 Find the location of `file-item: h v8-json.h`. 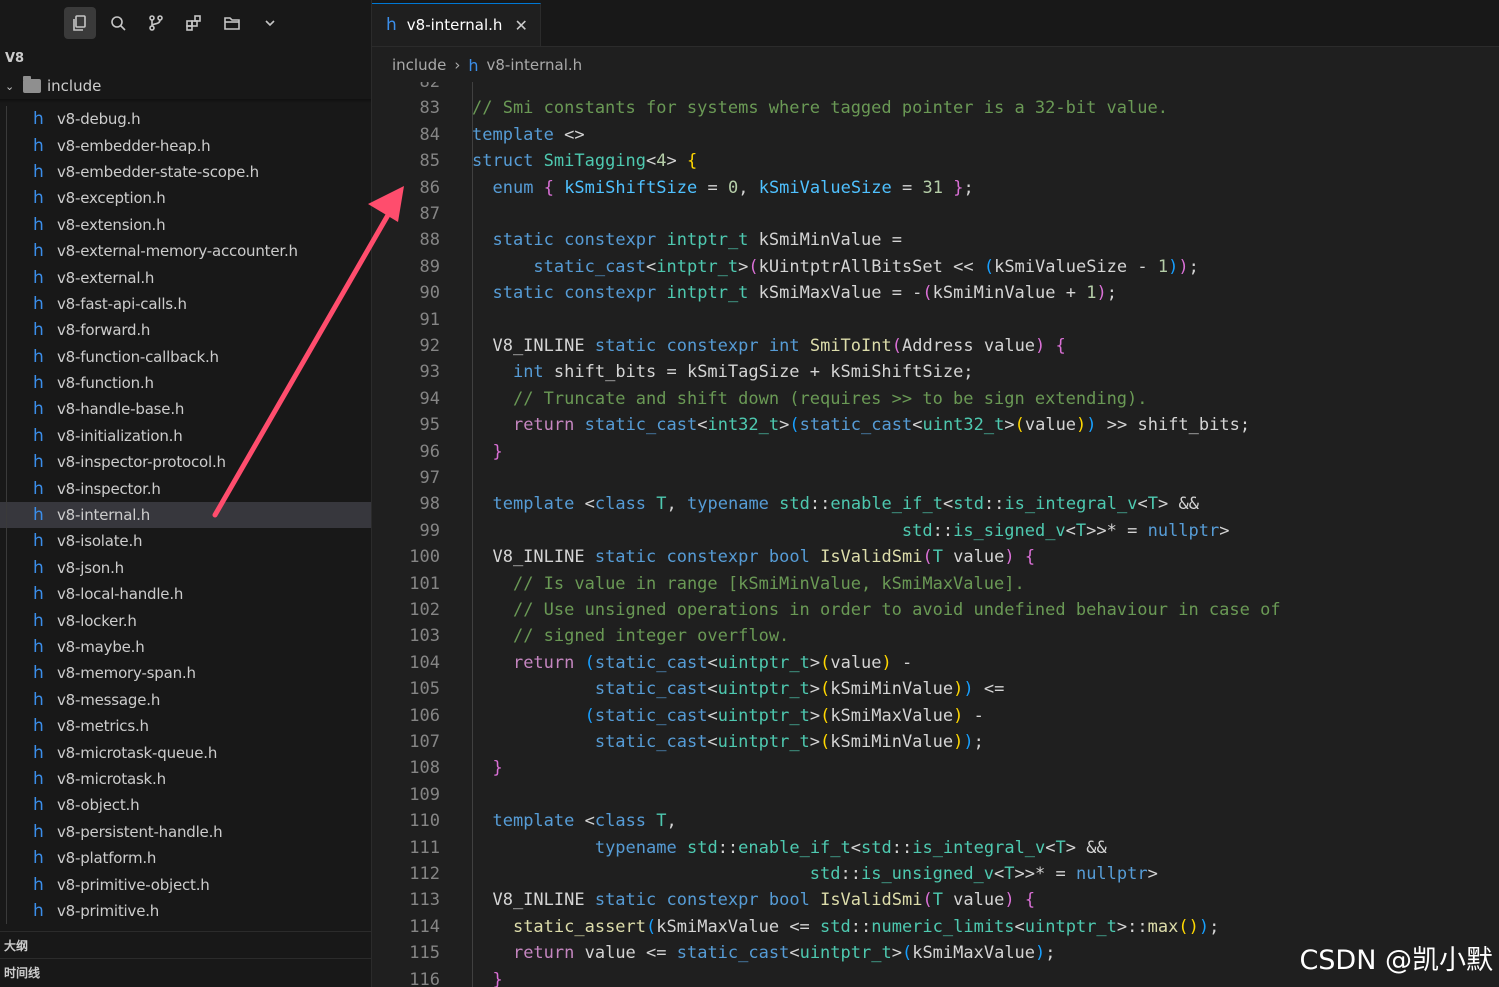

file-item: h v8-json.h is located at coordinates (185, 568).